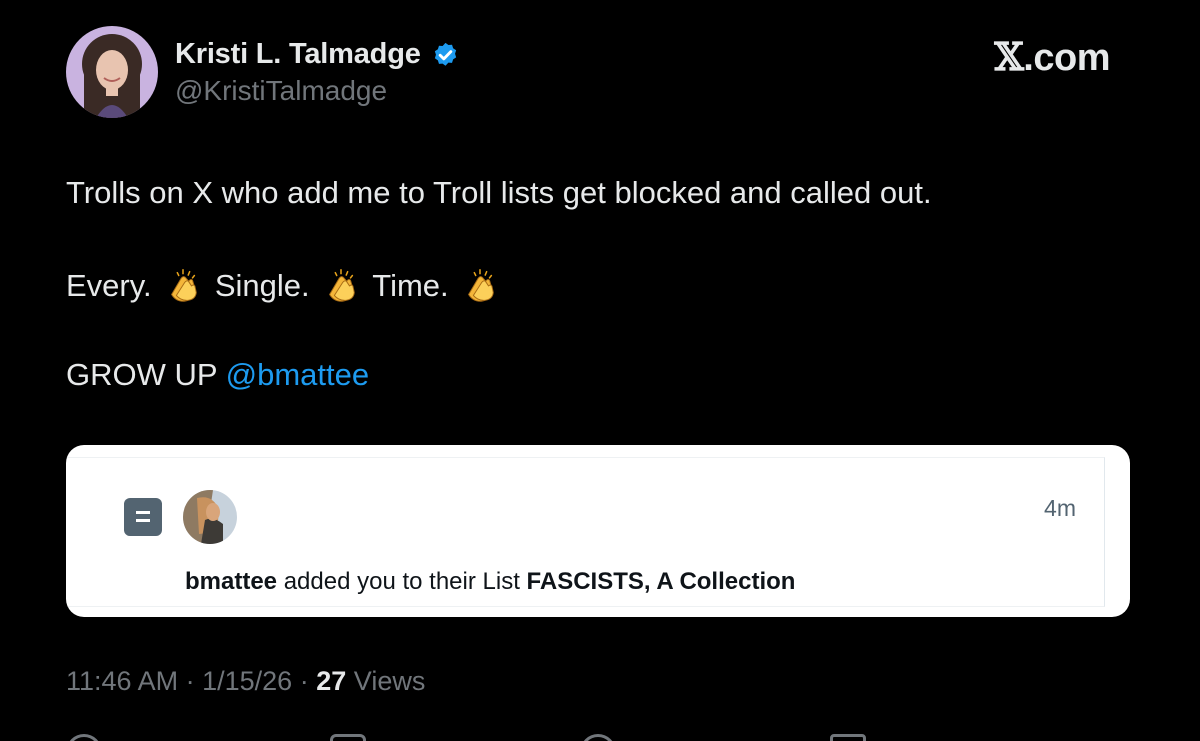  I want to click on tweet-time: 11:46 AM, so click(122, 681).